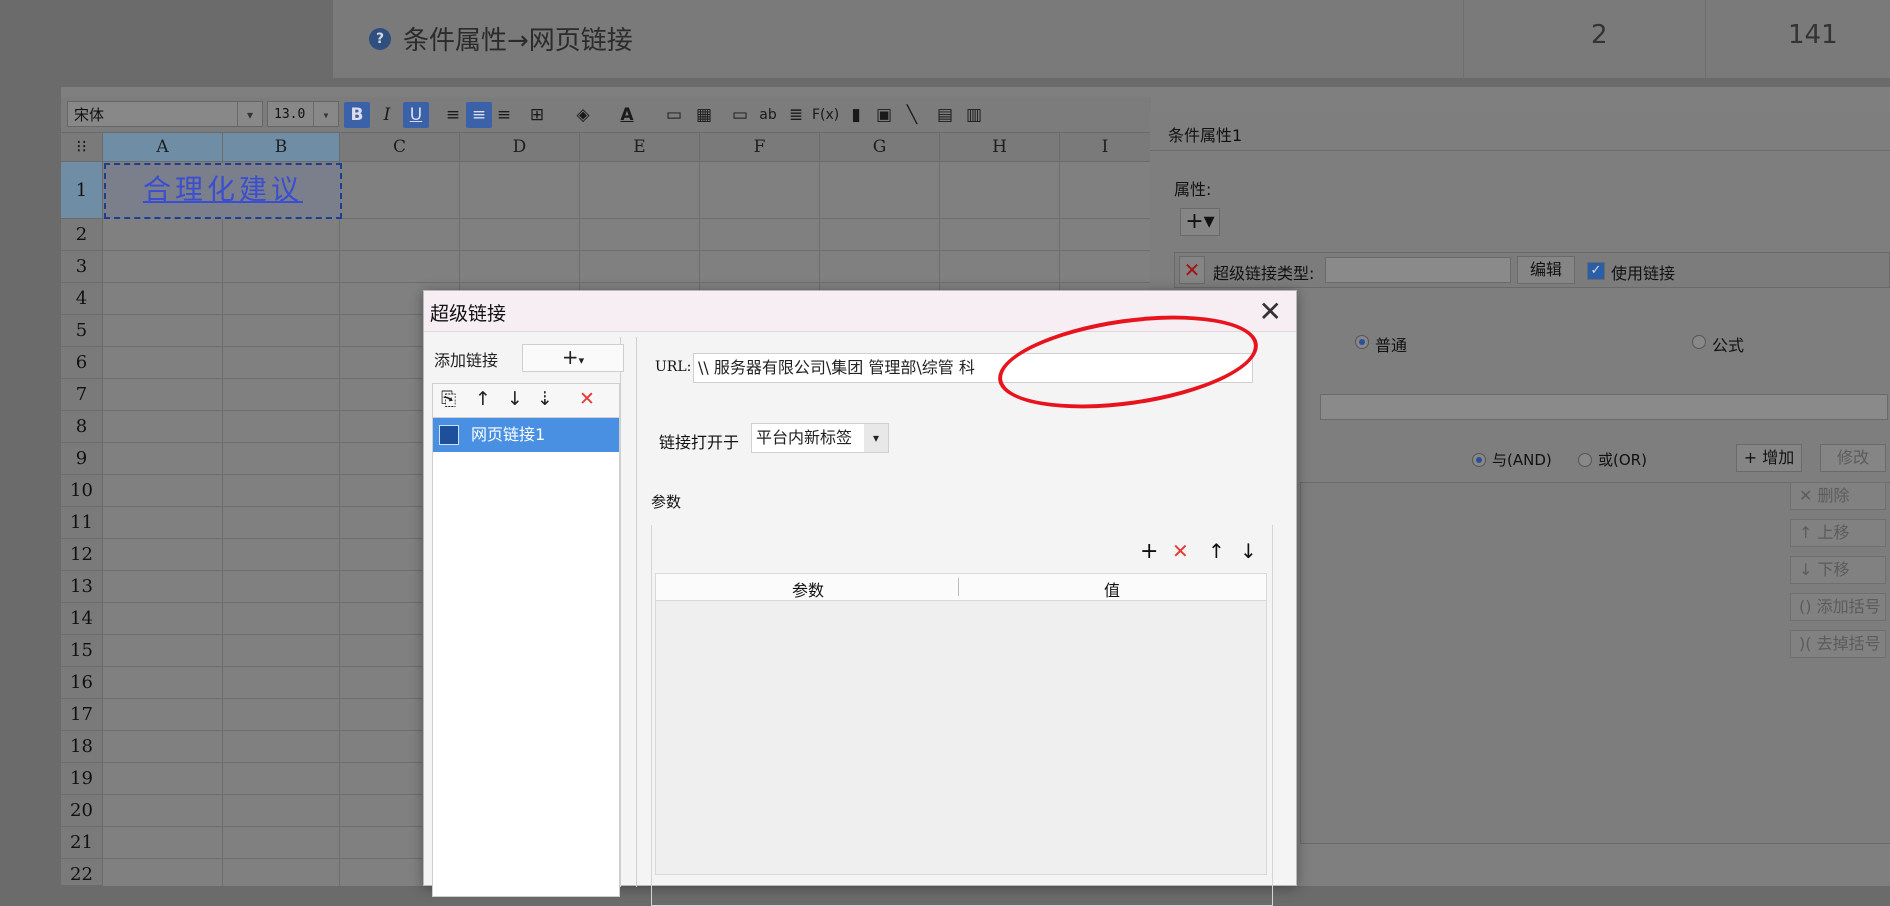 Image resolution: width=1890 pixels, height=906 pixels. Describe the element at coordinates (82, 491) in the screenshot. I see `row-header: 10` at that location.